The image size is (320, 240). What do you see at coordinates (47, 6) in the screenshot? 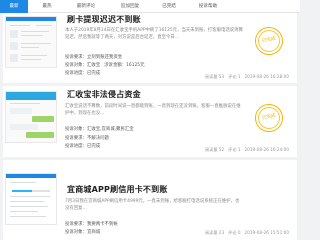
I see `tab-hottest: 最热` at bounding box center [47, 6].